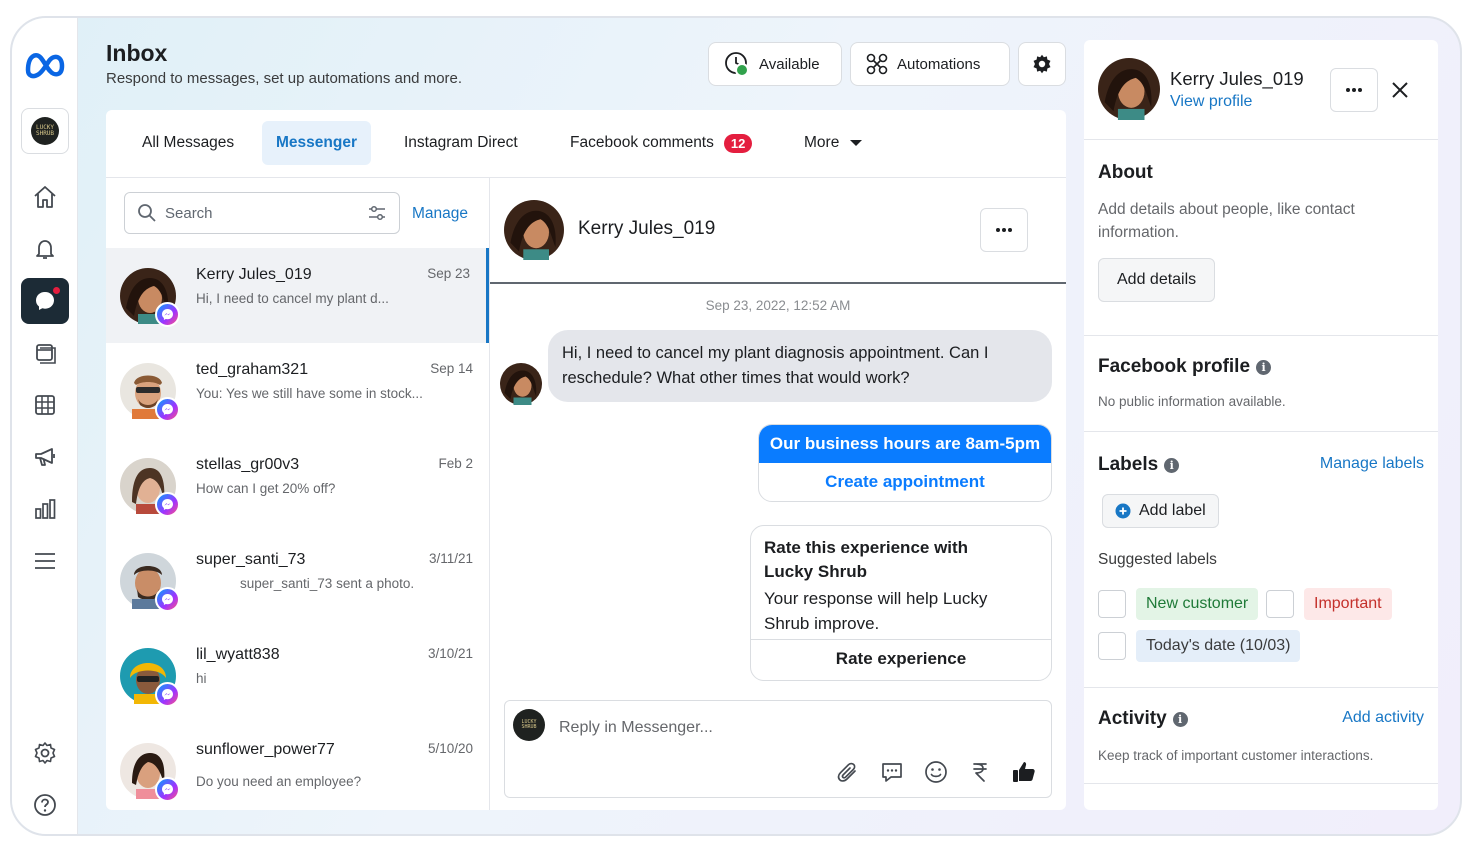 This screenshot has height=856, width=1472. I want to click on label-checkbox-todays-date, so click(1112, 646).